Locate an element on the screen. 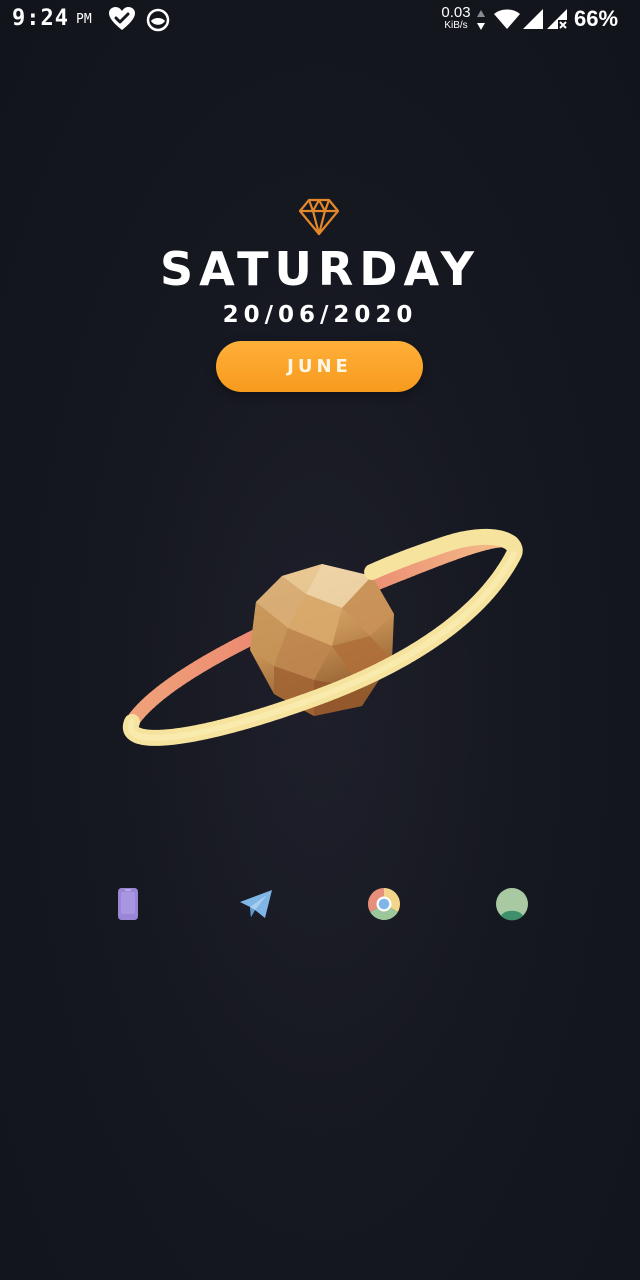  dock-app-contacts is located at coordinates (512, 904).